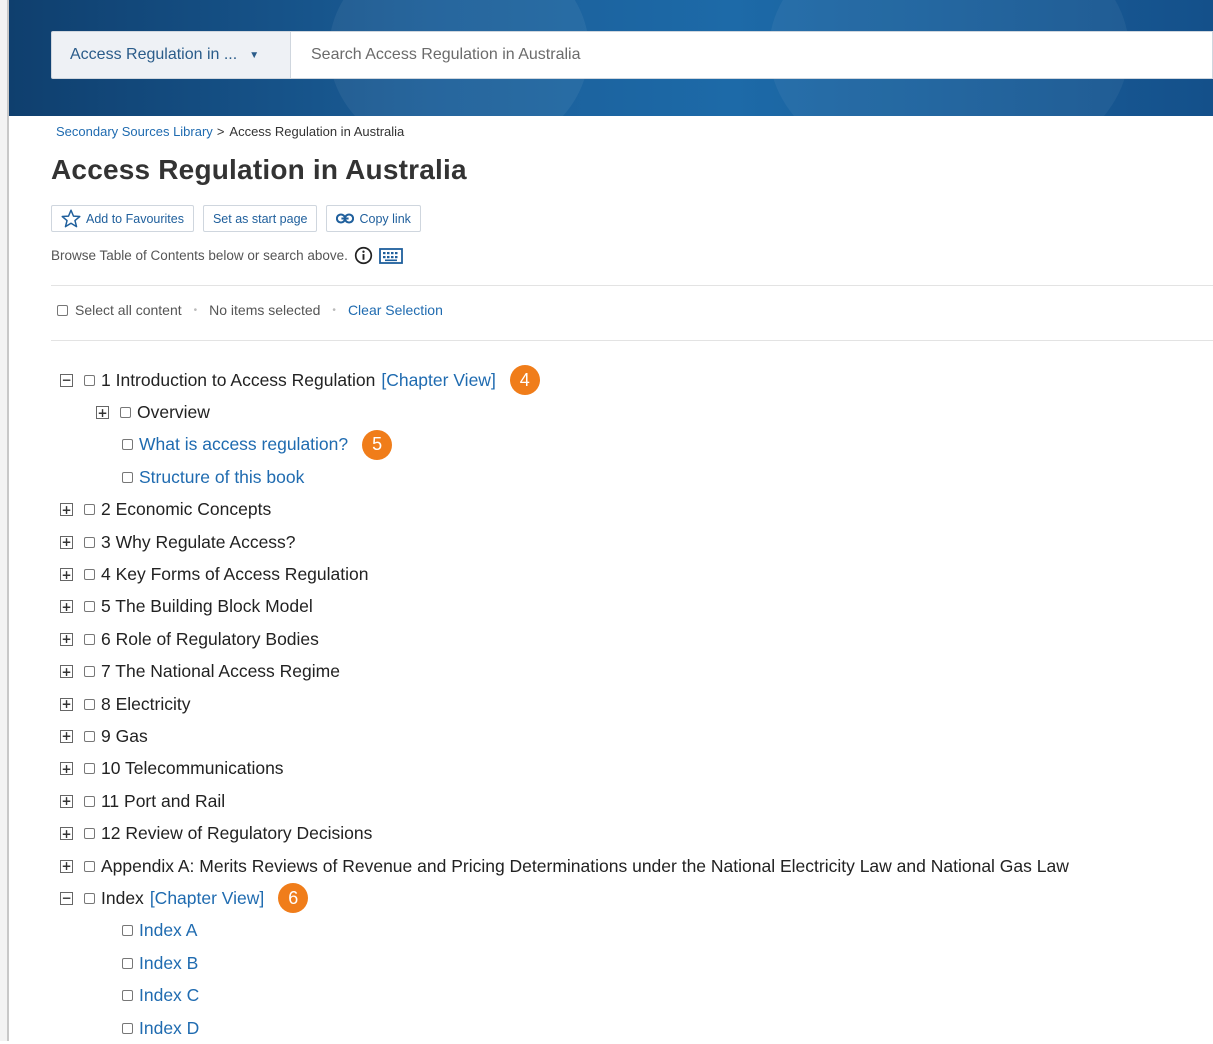 The width and height of the screenshot is (1213, 1044). What do you see at coordinates (293, 898) in the screenshot?
I see `callout-marker: 6` at bounding box center [293, 898].